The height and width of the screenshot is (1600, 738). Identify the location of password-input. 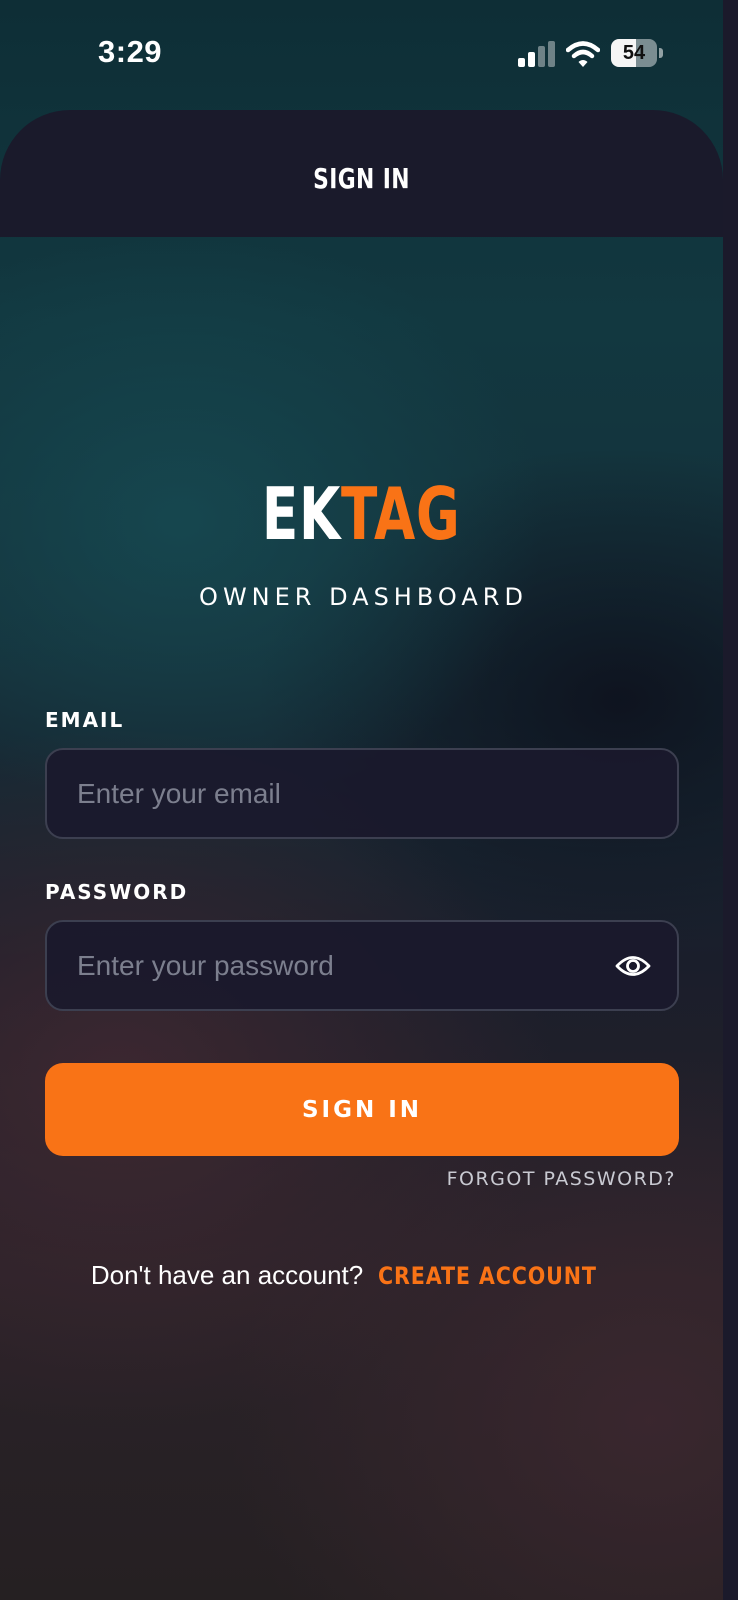
(362, 965).